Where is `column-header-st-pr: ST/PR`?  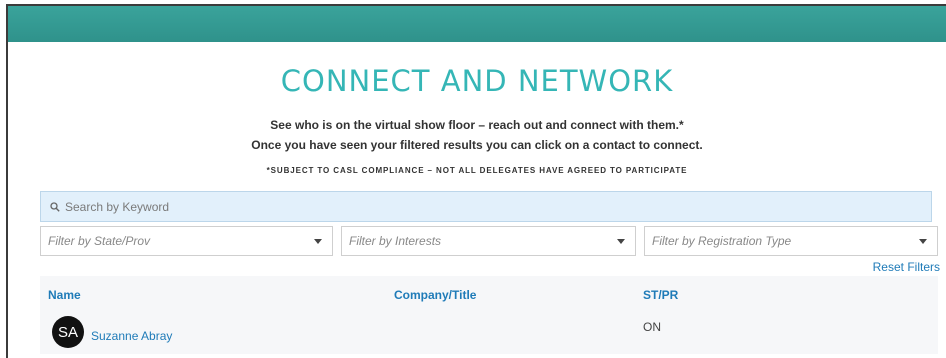
column-header-st-pr: ST/PR is located at coordinates (660, 295).